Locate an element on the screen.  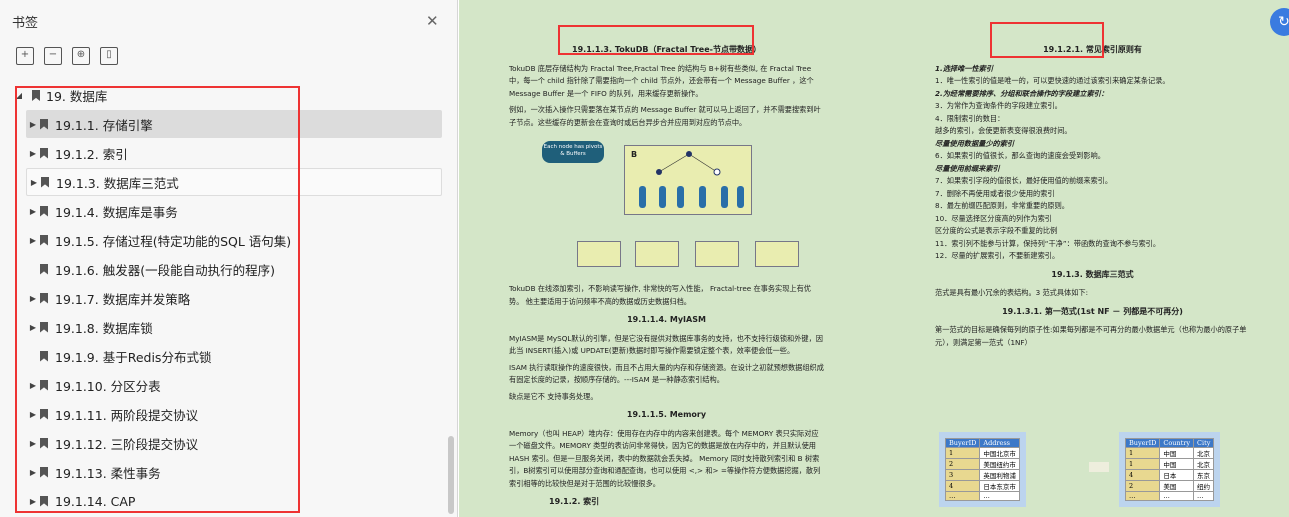
bookmark-label: 19.1.4. 数据库是事务 is located at coordinates (116, 212).